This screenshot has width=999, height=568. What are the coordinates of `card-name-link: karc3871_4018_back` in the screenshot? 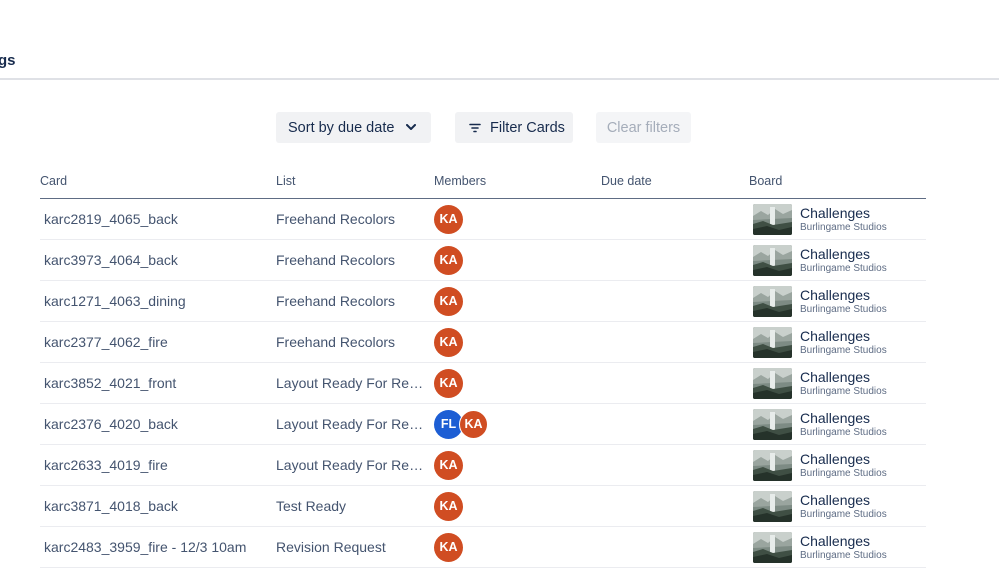 It's located at (154, 506).